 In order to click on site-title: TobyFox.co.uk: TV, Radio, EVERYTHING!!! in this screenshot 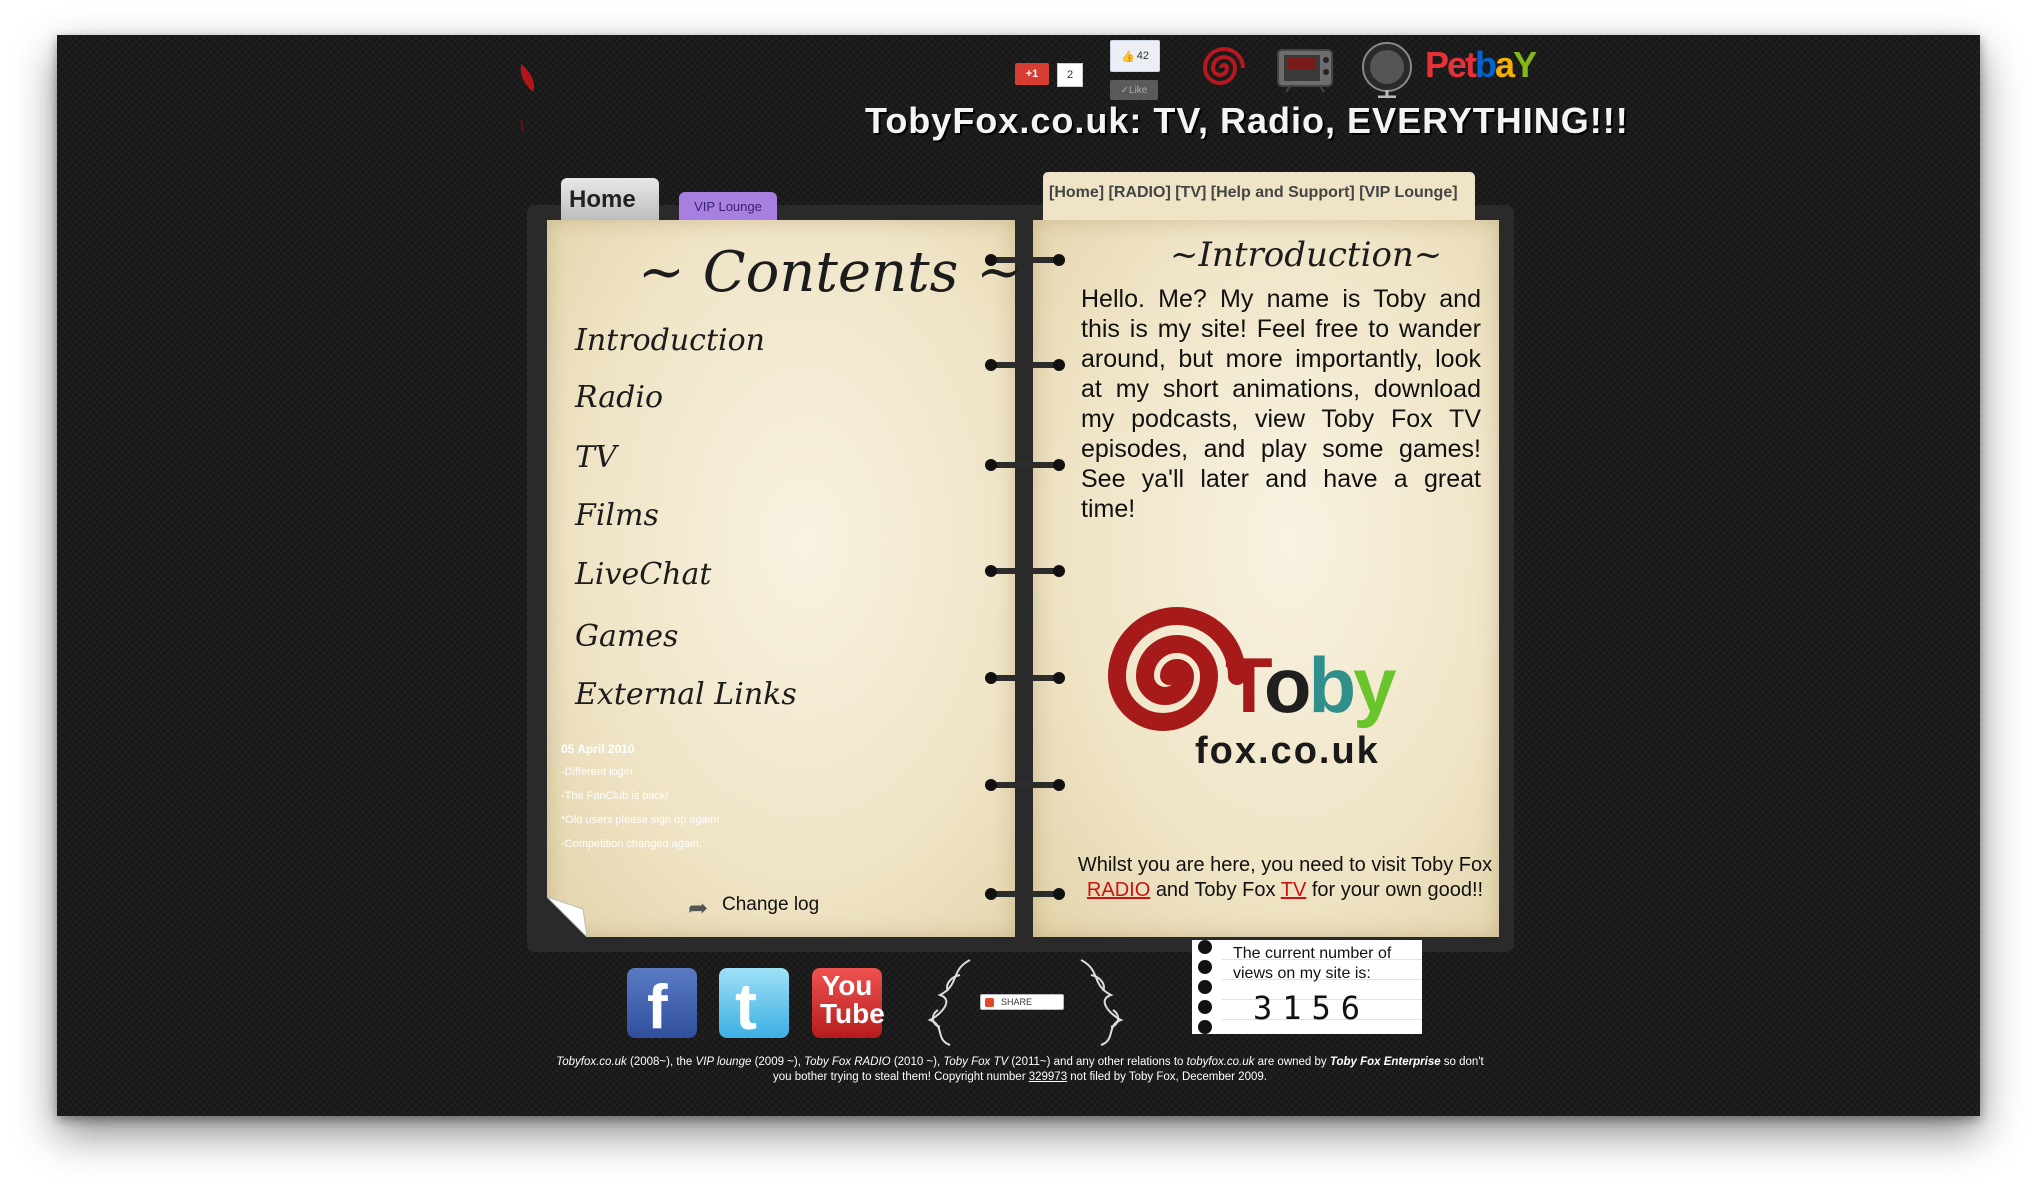, I will do `click(1247, 120)`.